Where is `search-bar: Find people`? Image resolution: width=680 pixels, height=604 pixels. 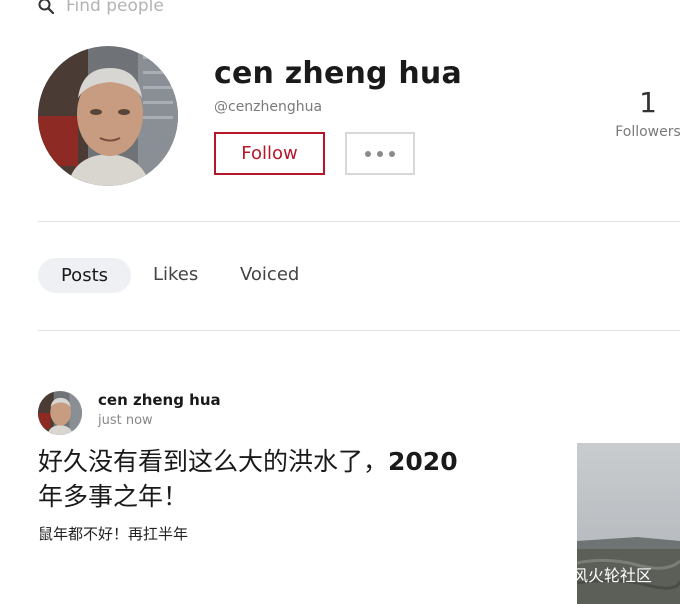
search-bar: Find people is located at coordinates (101, 9).